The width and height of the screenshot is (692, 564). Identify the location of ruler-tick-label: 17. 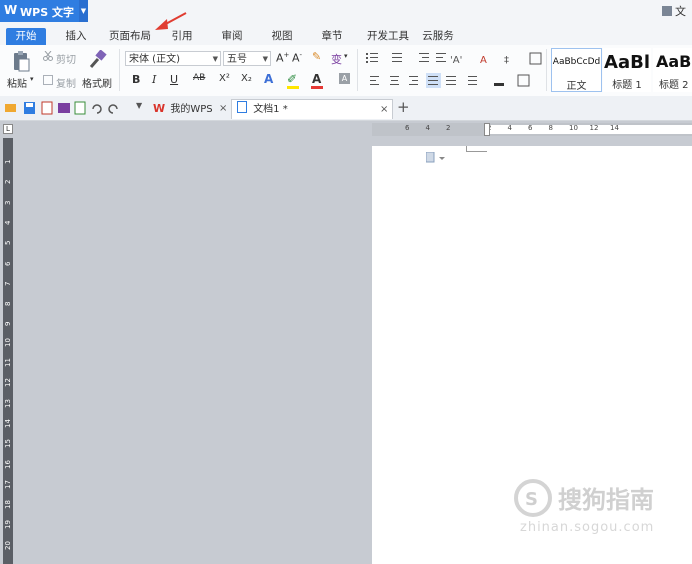
(8, 484).